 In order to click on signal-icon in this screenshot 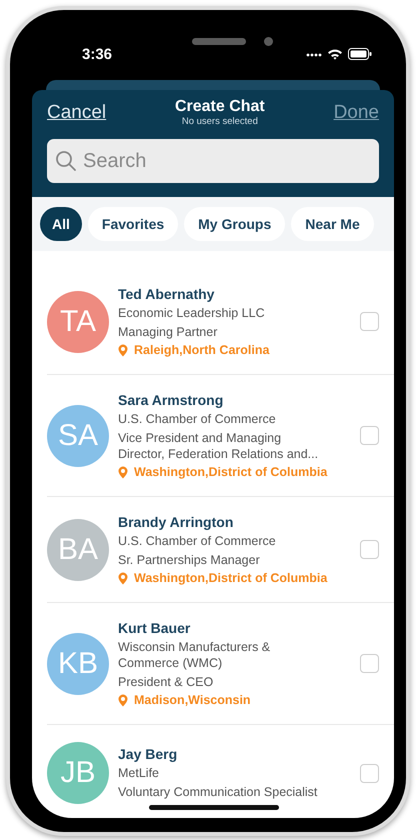, I will do `click(314, 54)`.